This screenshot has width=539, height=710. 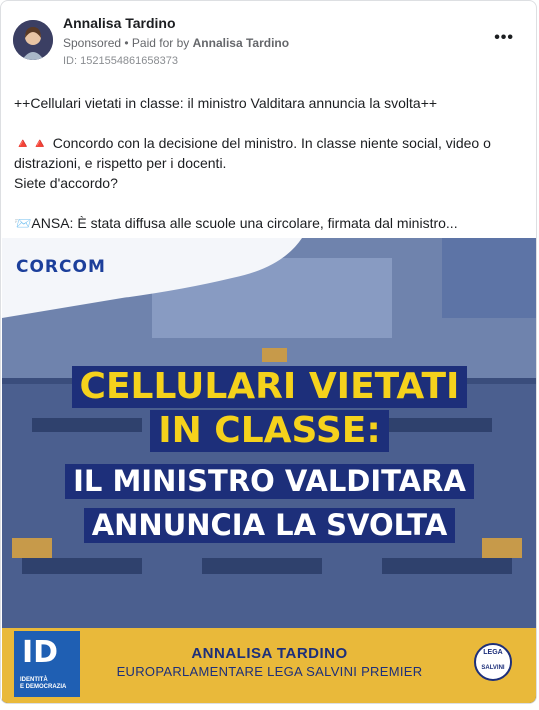 I want to click on headline-text: CELLULARI VIETATI, so click(x=269, y=387).